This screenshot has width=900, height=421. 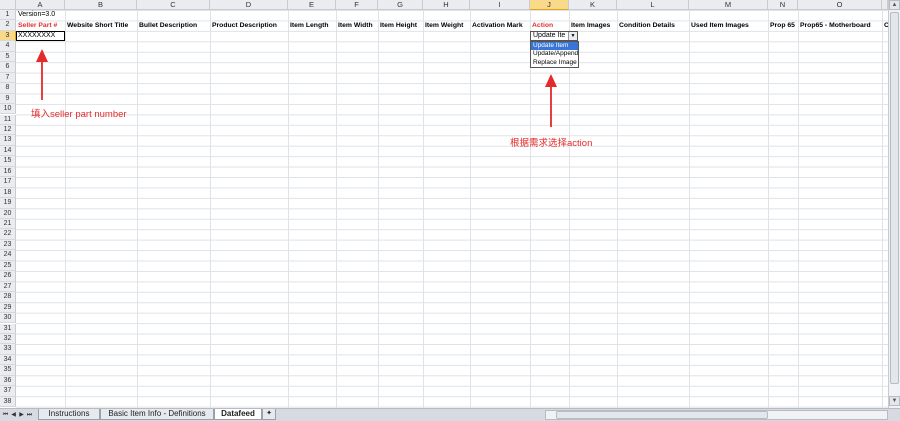 What do you see at coordinates (894, 198) in the screenshot?
I see `vertical-scroll-thumb` at bounding box center [894, 198].